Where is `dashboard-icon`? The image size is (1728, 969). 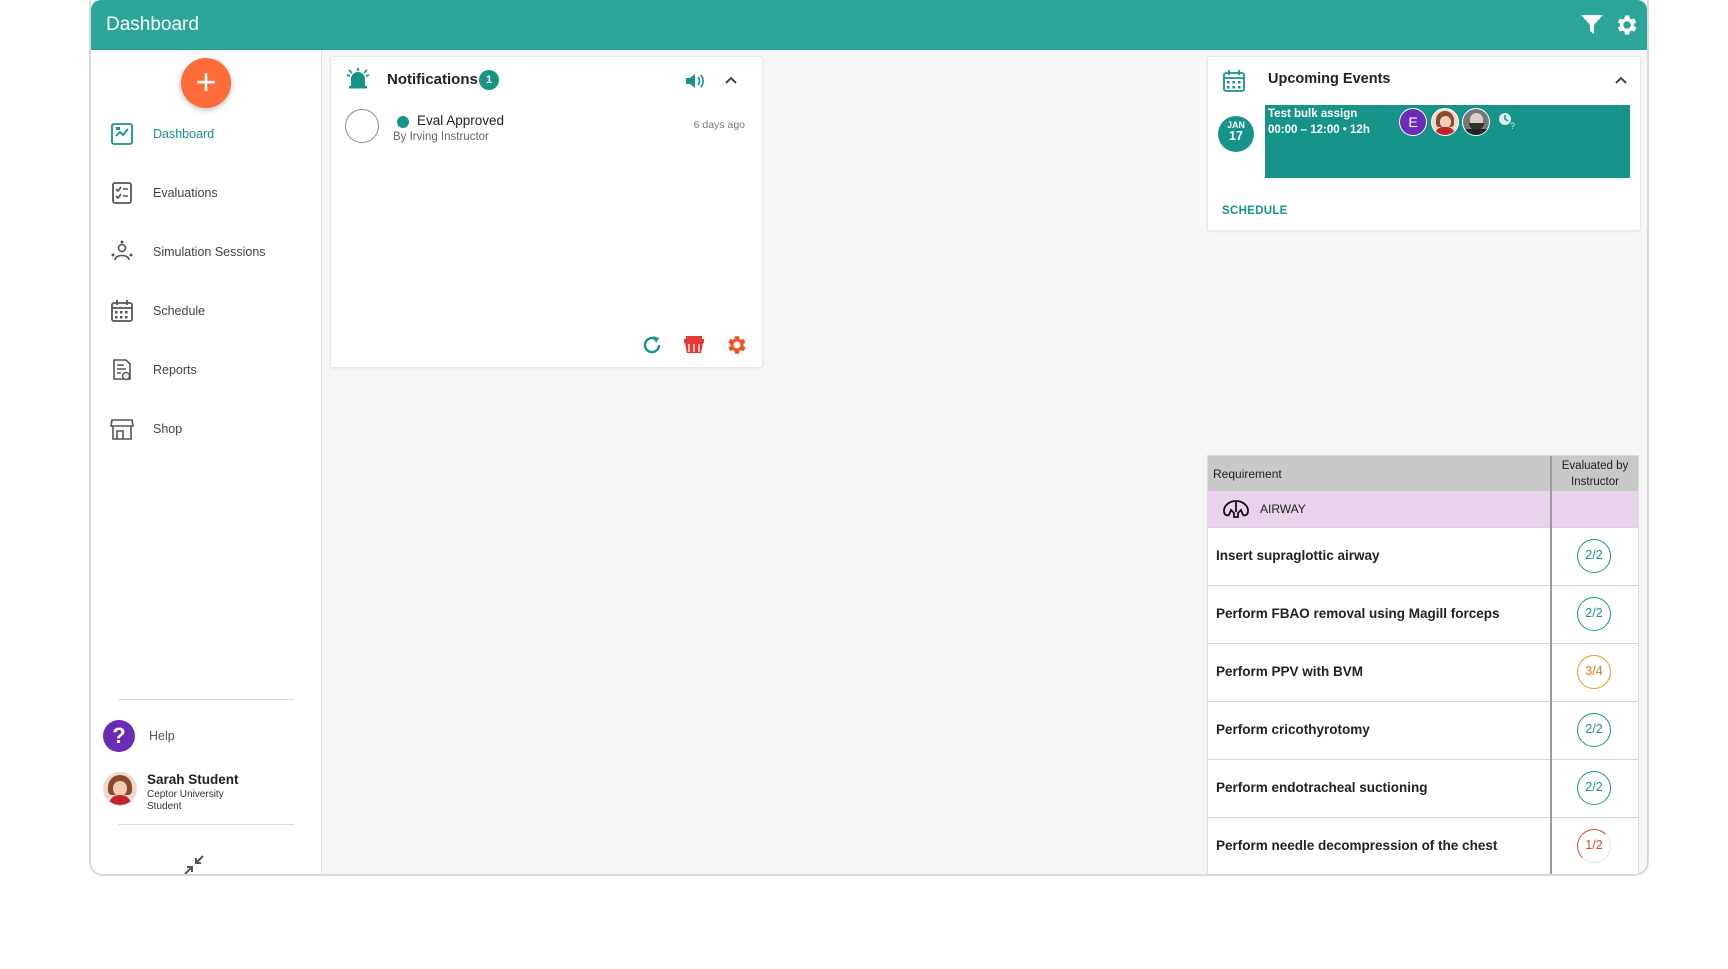
dashboard-icon is located at coordinates (122, 134).